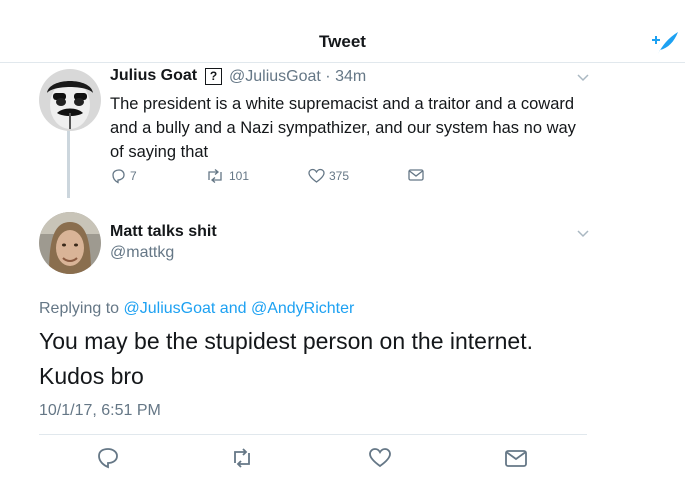 The image size is (685, 481). Describe the element at coordinates (142, 253) in the screenshot. I see `author-handle: @mattkg` at that location.